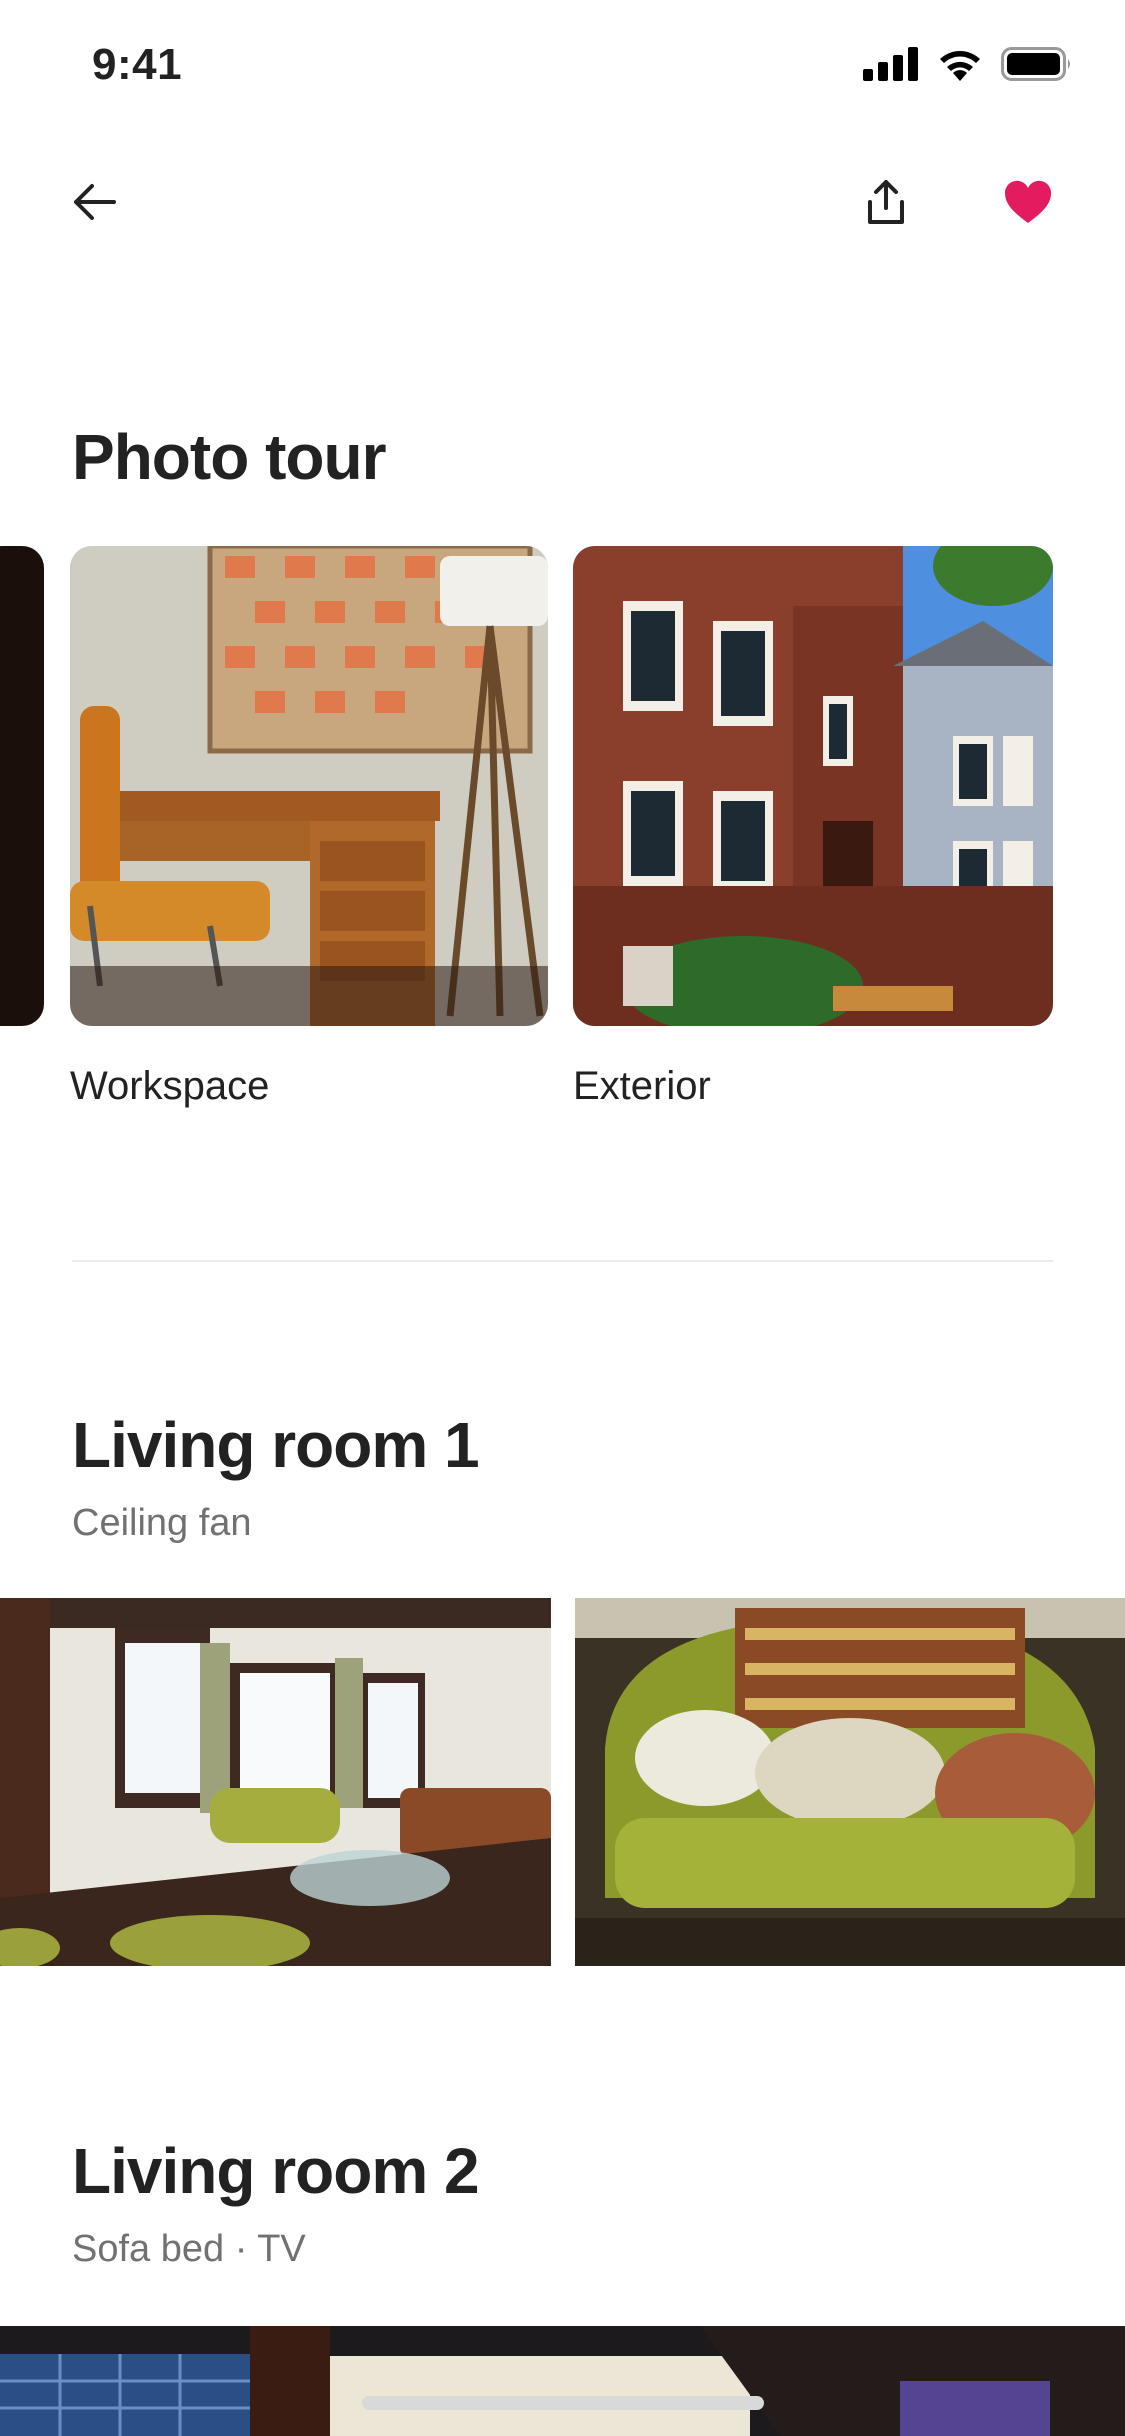 This screenshot has width=1125, height=2436. I want to click on section-divider, so click(562, 1261).